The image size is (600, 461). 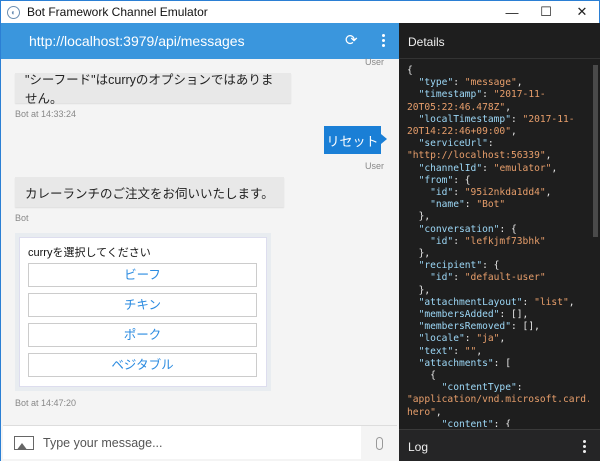 What do you see at coordinates (355, 140) in the screenshot?
I see `user-message: リセット` at bounding box center [355, 140].